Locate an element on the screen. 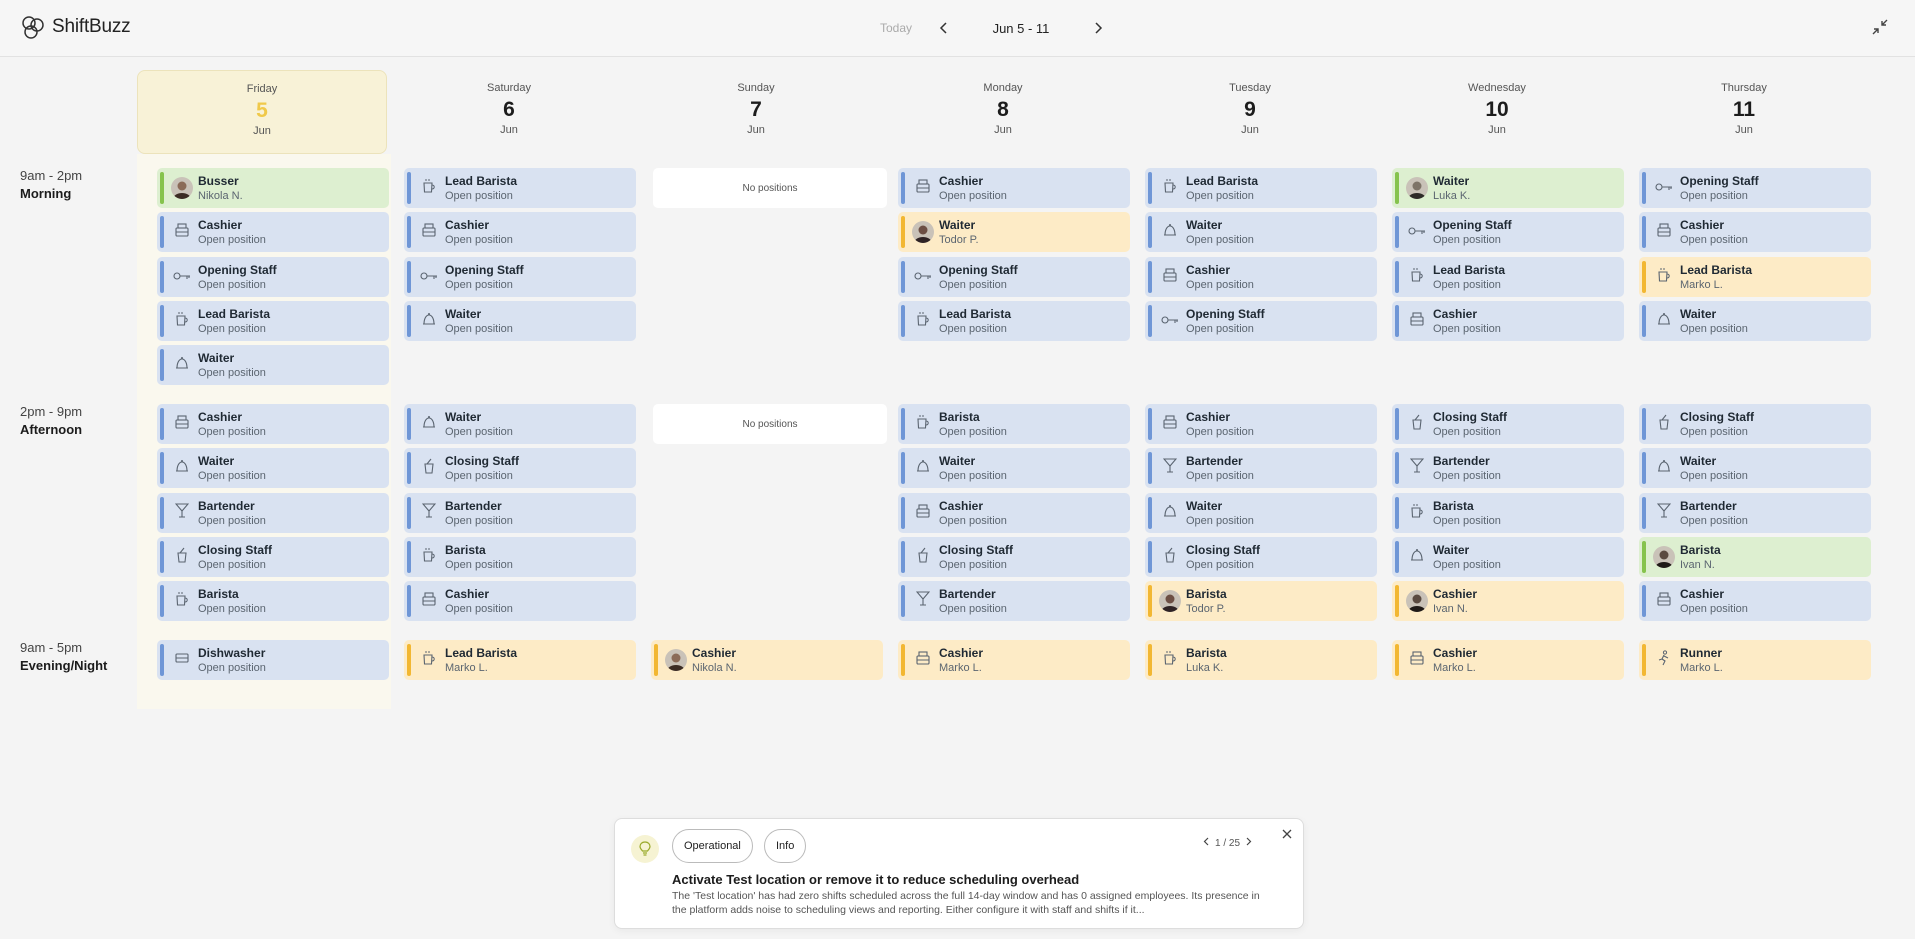  day-header-wednesday: Wednesday 10 Jun is located at coordinates (1497, 112).